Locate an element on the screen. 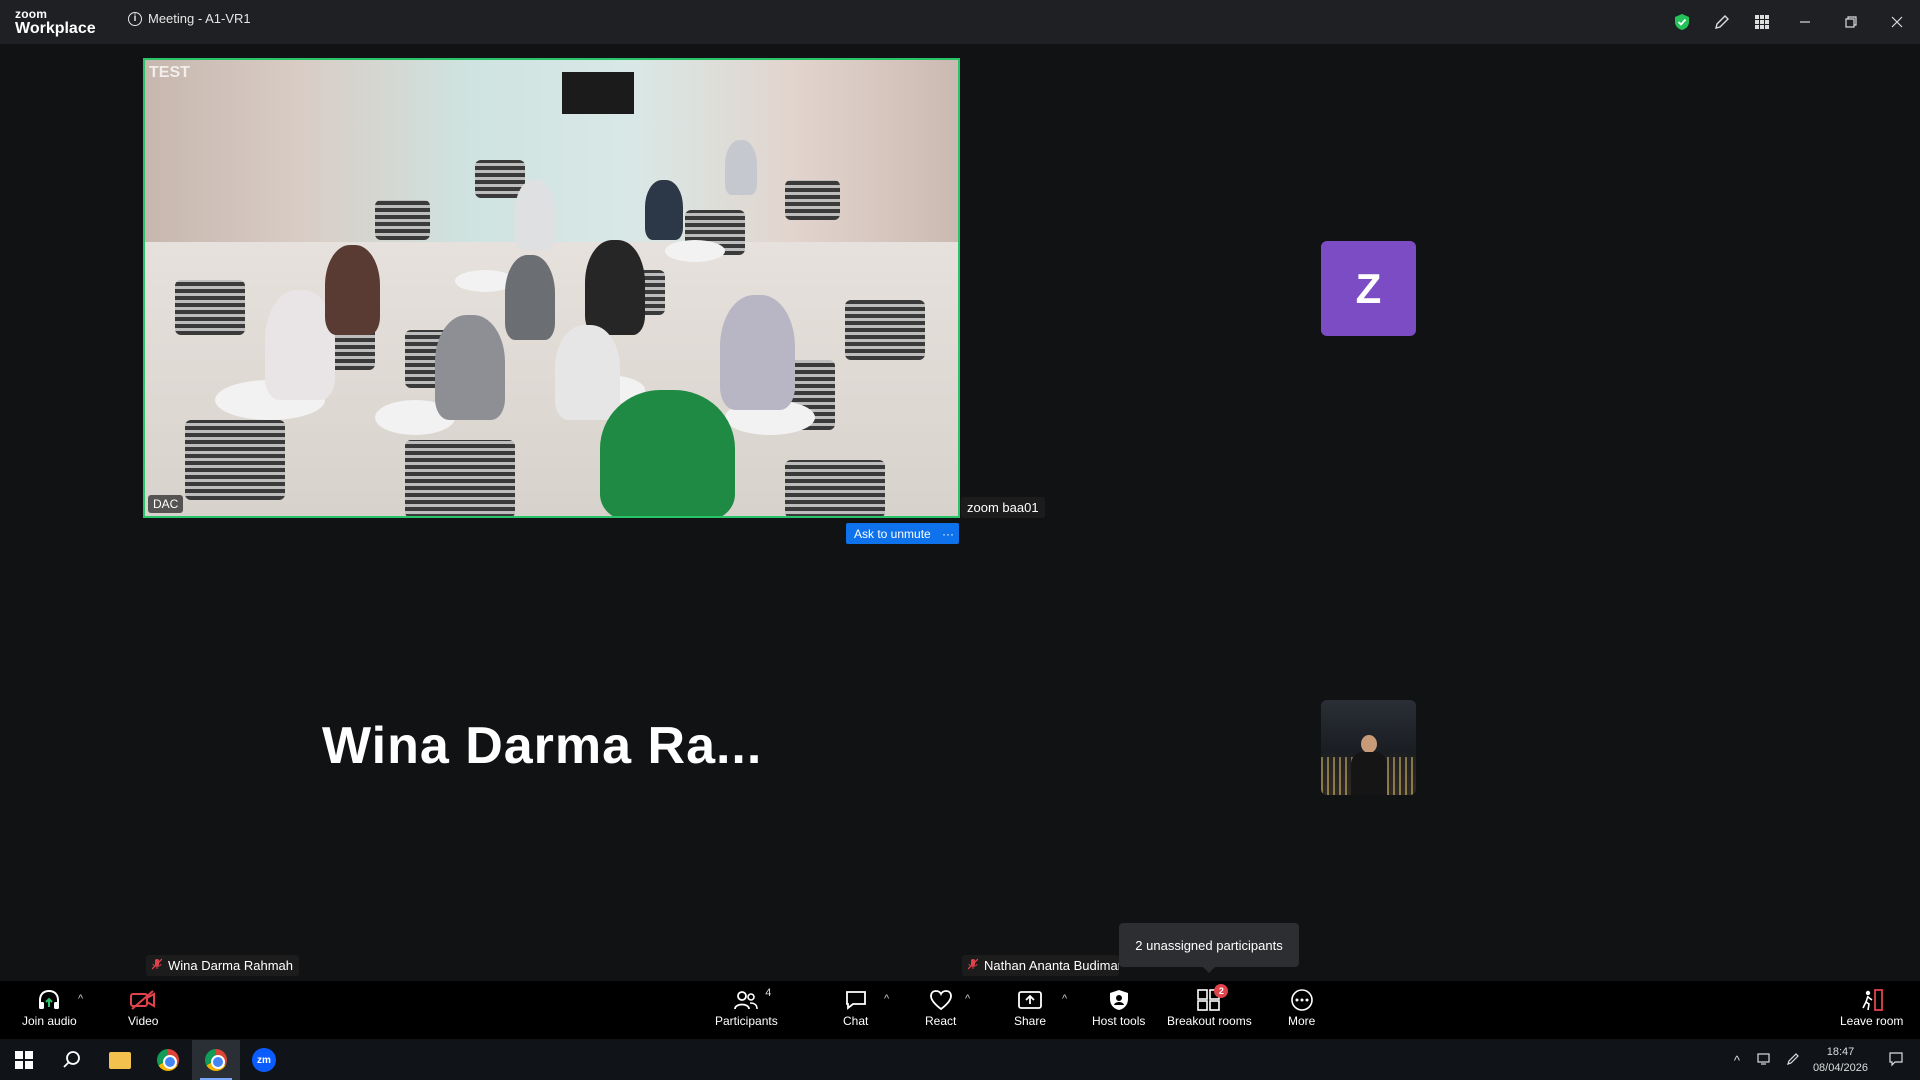 Image resolution: width=1920 pixels, height=1080 pixels. titlebar-controls is located at coordinates (1791, 22).